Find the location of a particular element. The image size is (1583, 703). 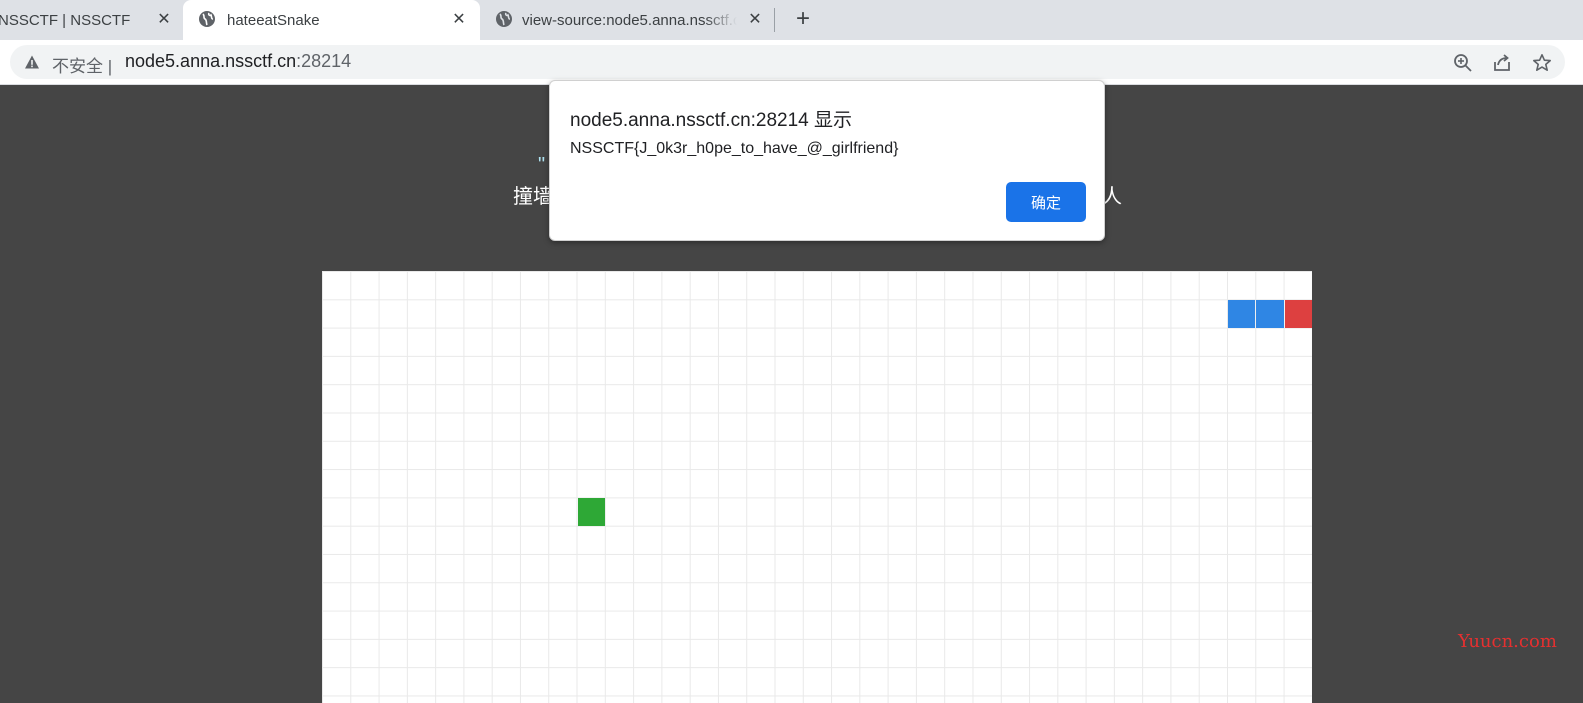

share-icon is located at coordinates (1502, 63).